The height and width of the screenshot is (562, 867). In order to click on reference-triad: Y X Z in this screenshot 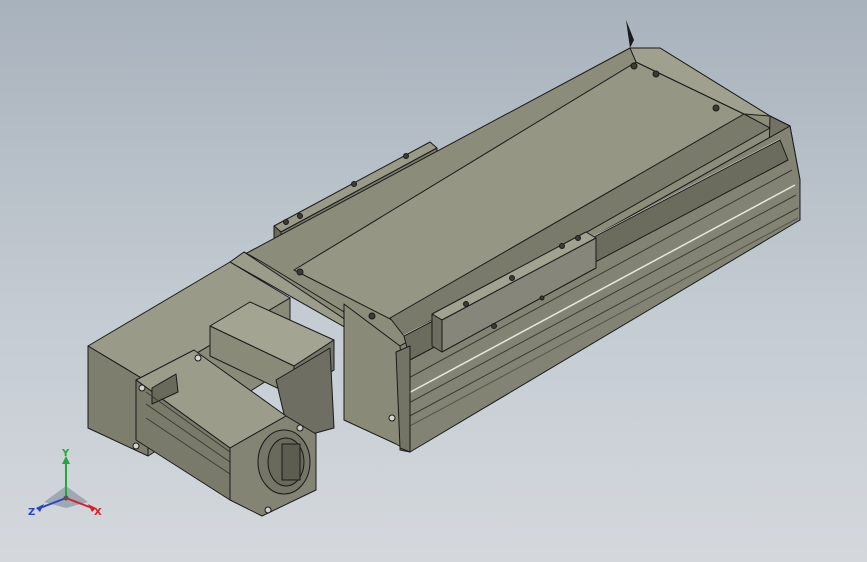, I will do `click(65, 483)`.